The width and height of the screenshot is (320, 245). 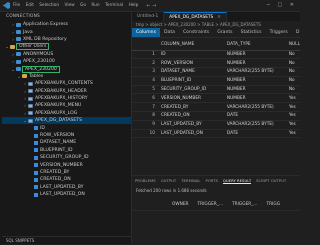 I want to click on tree-item-label: APEX_230200, so click(x=41, y=69).